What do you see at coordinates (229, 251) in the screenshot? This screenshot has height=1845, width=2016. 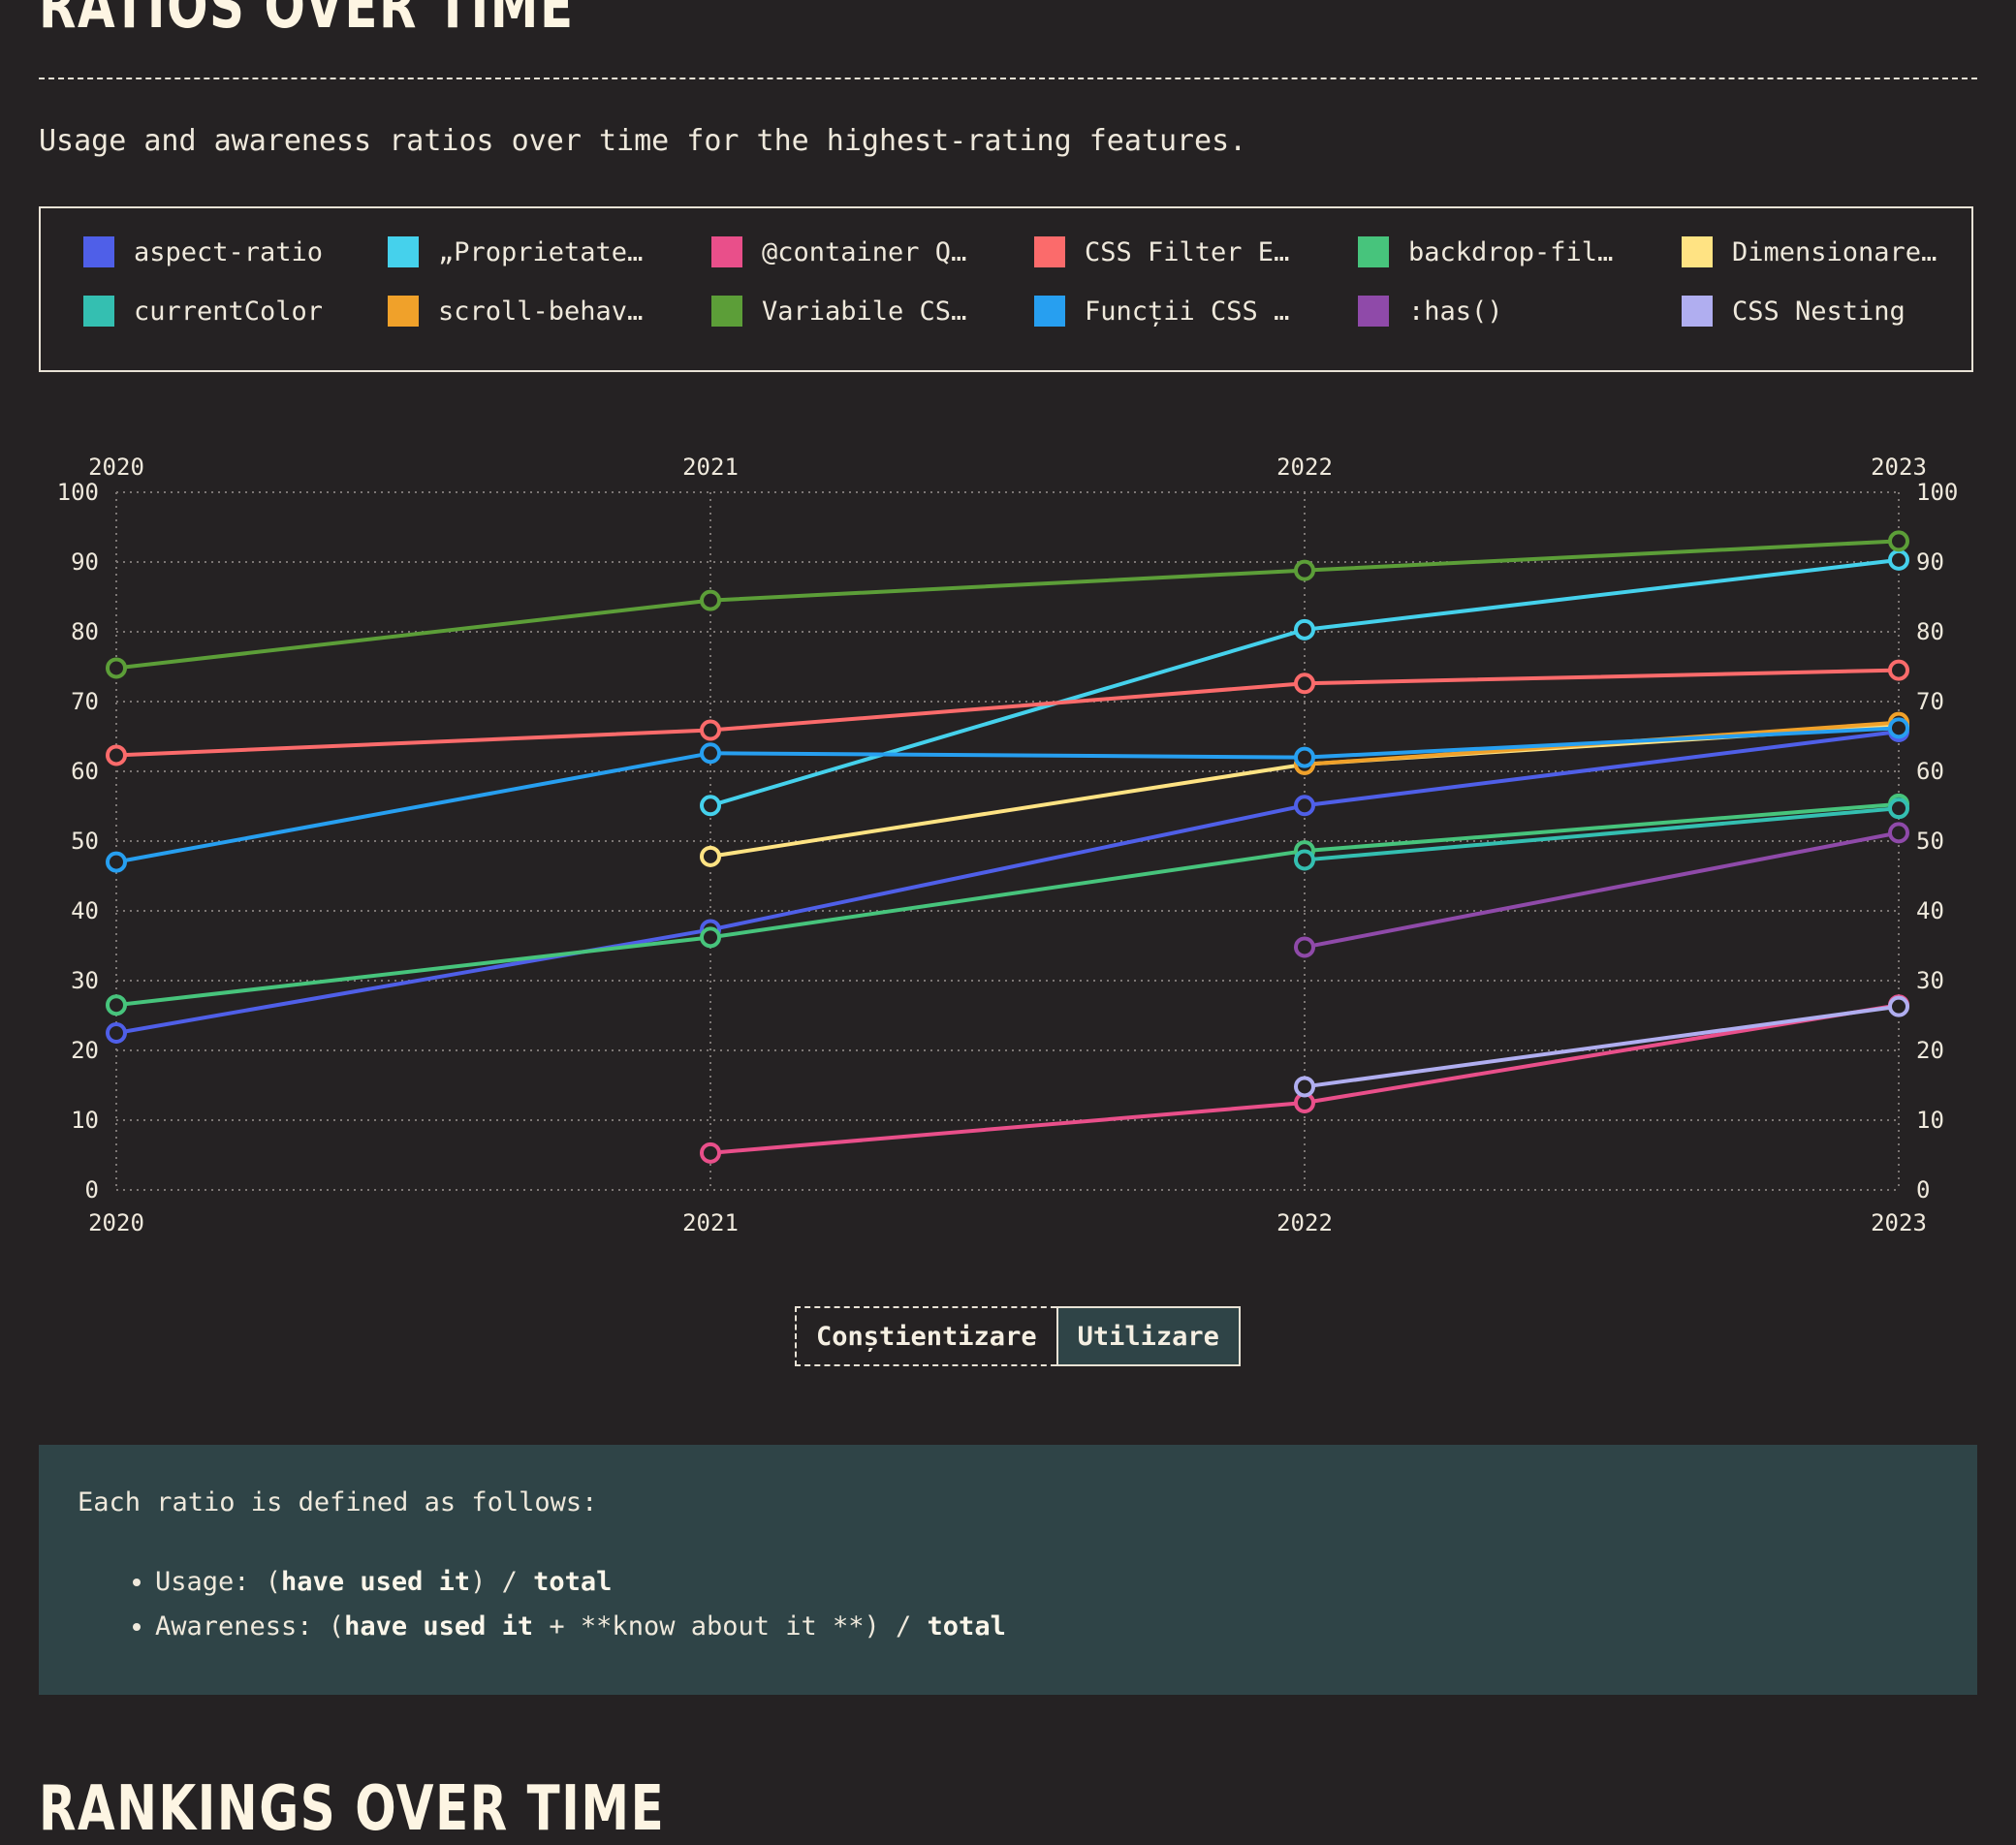 I see `legend-label: aspect-ratio` at bounding box center [229, 251].